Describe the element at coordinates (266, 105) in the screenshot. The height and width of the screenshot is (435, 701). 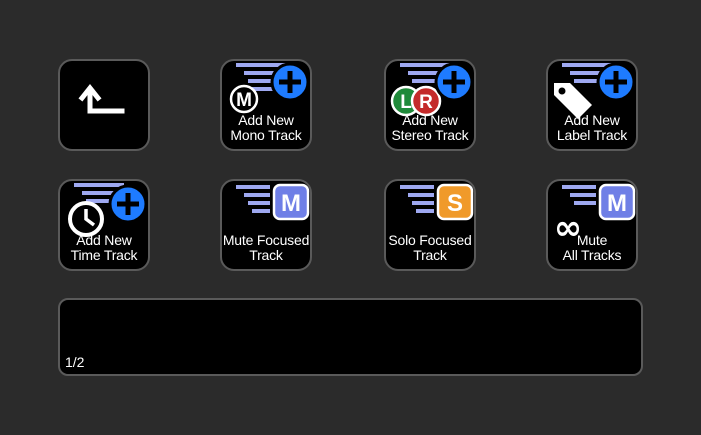
I see `add-mono-track-button: M Add New Mono Track` at that location.